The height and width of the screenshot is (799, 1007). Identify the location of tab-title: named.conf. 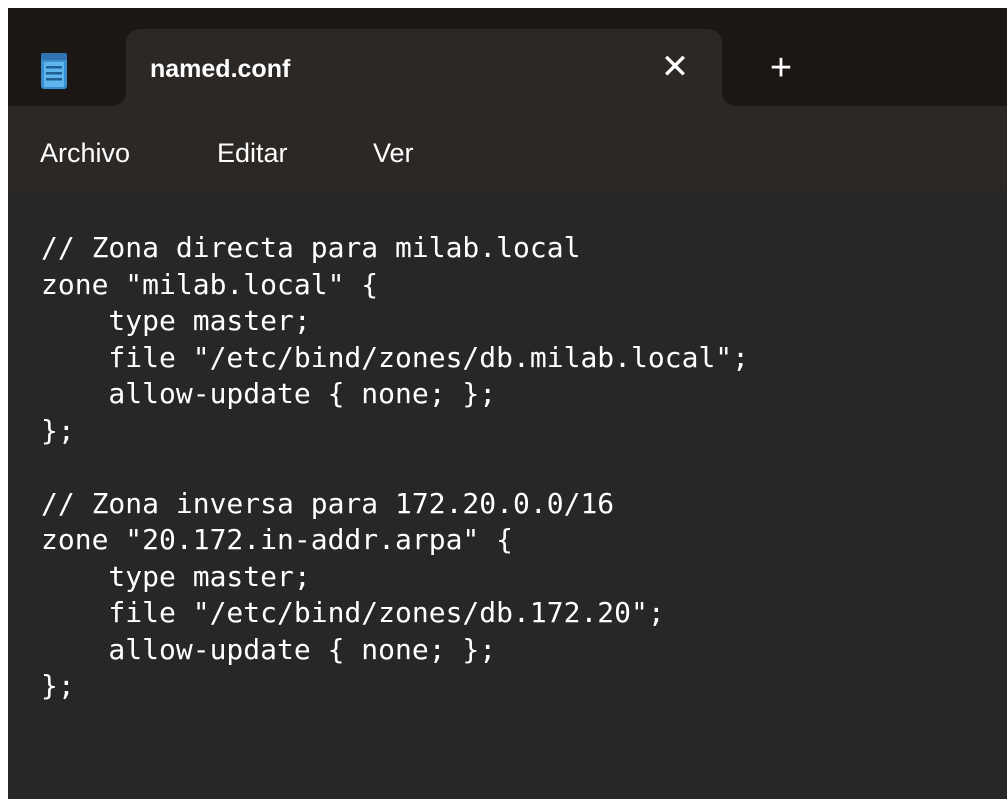
(220, 69).